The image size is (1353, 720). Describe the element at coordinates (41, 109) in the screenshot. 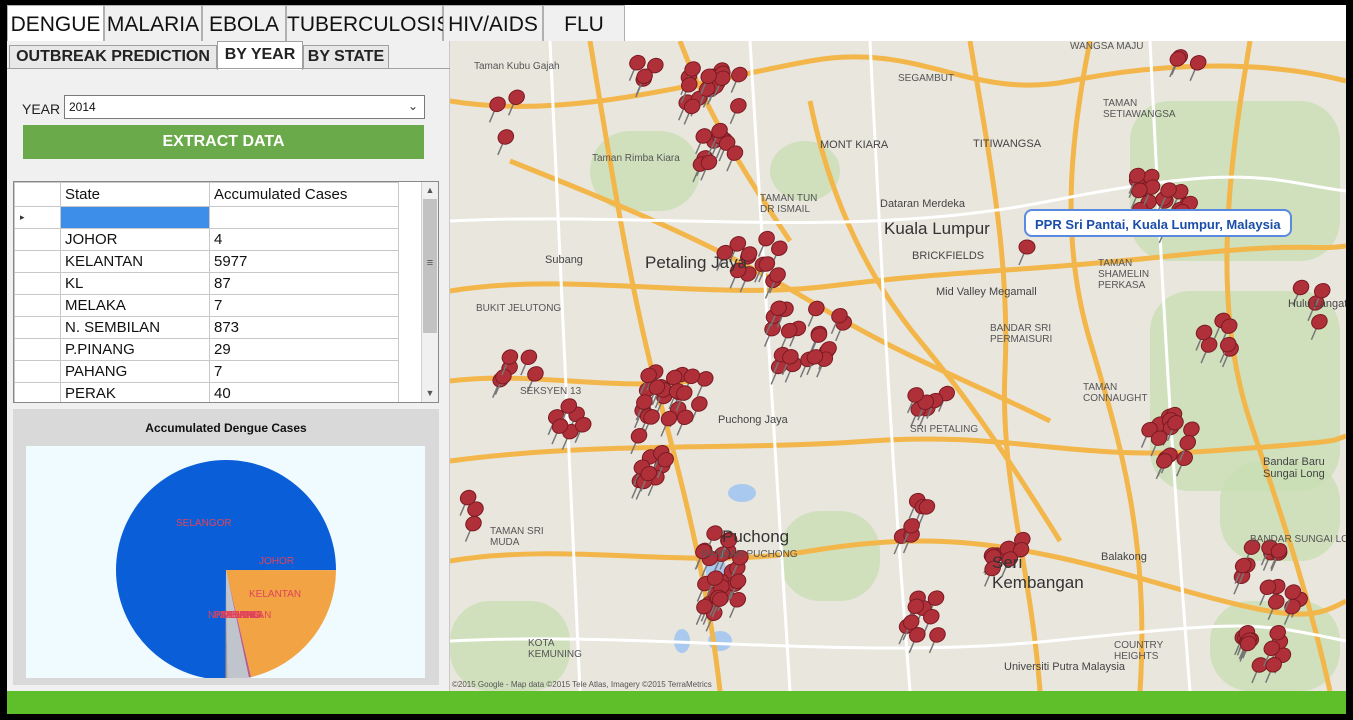

I see `year-label: YEAR` at that location.